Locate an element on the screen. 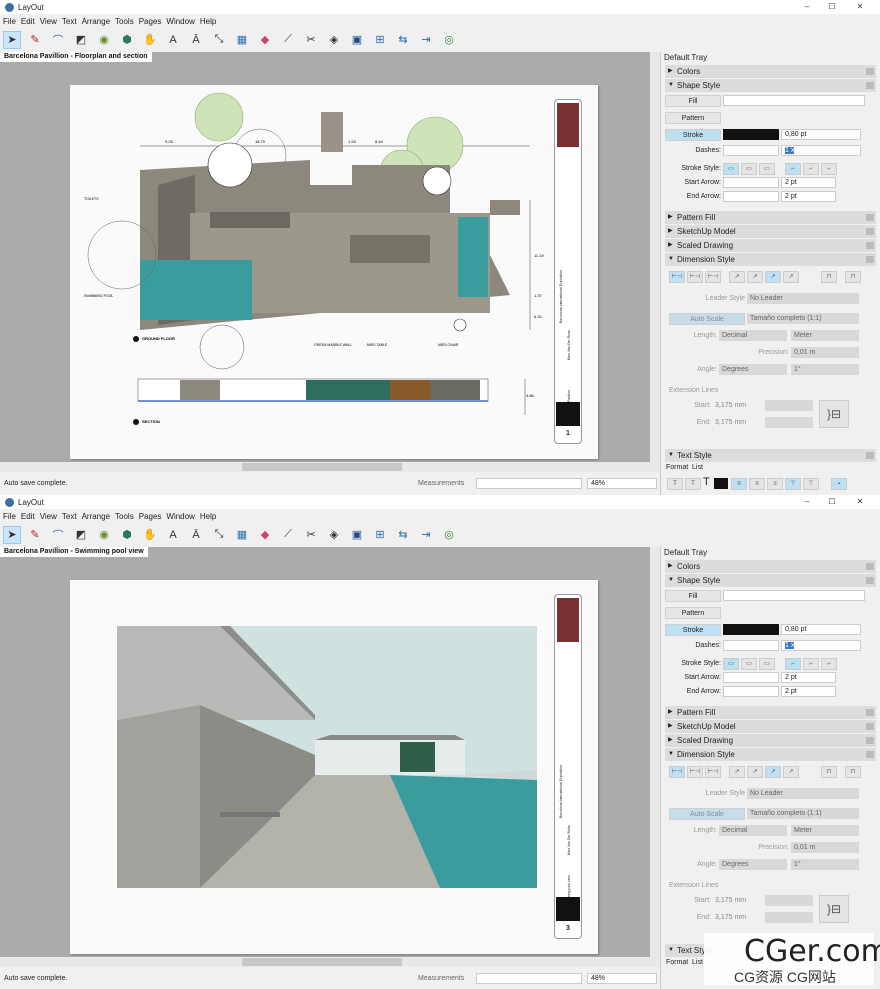  dashes-select is located at coordinates (751, 645).